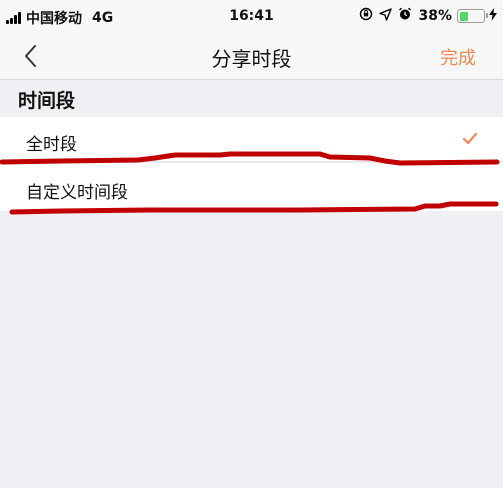 The image size is (503, 488). Describe the element at coordinates (51, 145) in the screenshot. I see `option-label: 全时段` at that location.